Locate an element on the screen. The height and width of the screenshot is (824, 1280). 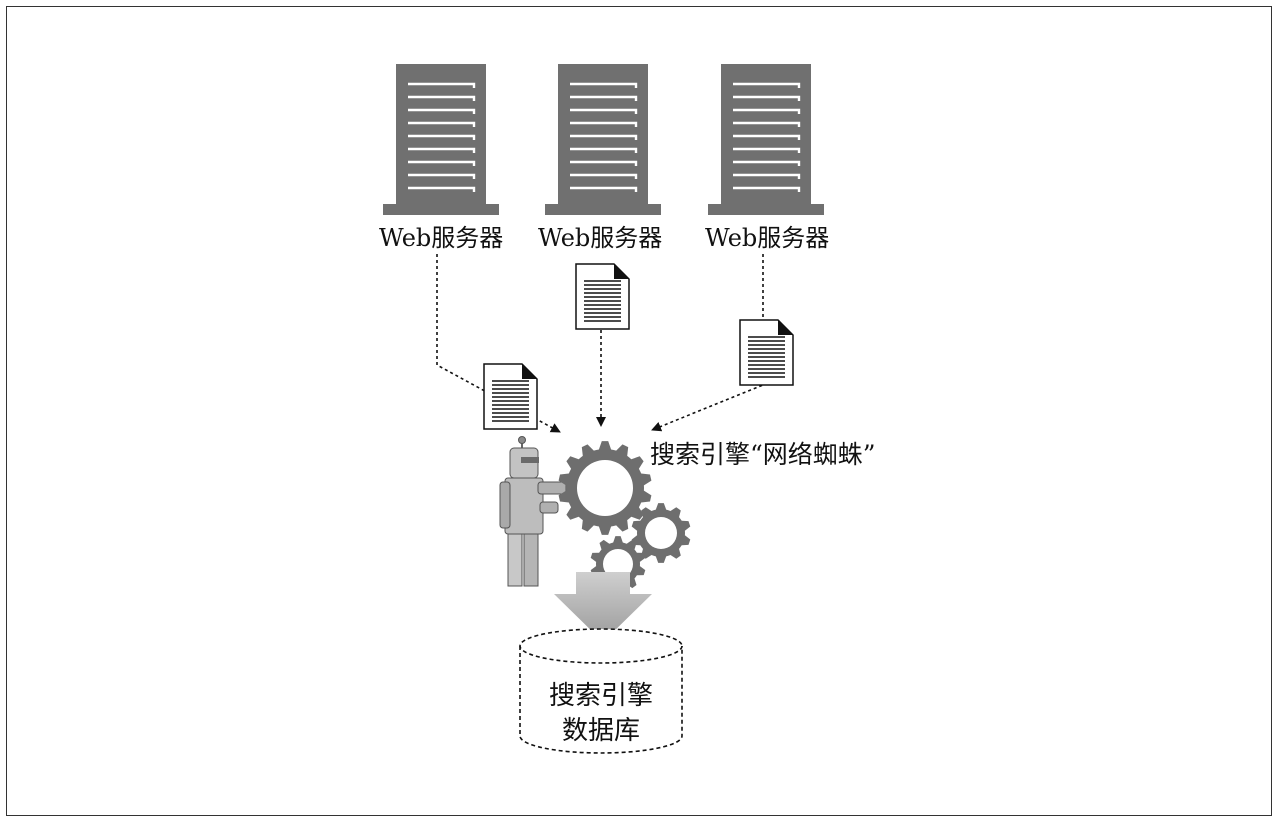
crawler-label: 搜索引擎“网络蜘蛛” is located at coordinates (763, 454).